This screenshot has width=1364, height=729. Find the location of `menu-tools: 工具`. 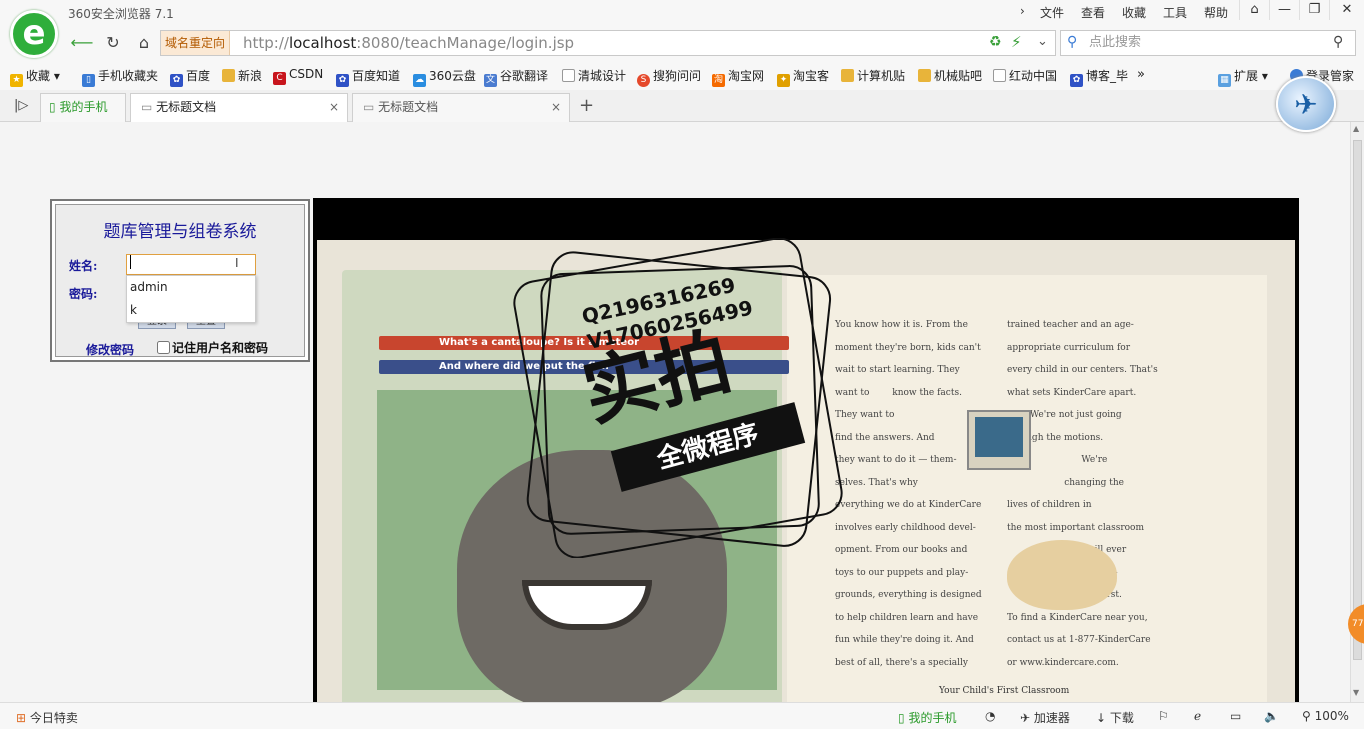

menu-tools: 工具 is located at coordinates (1175, 12).